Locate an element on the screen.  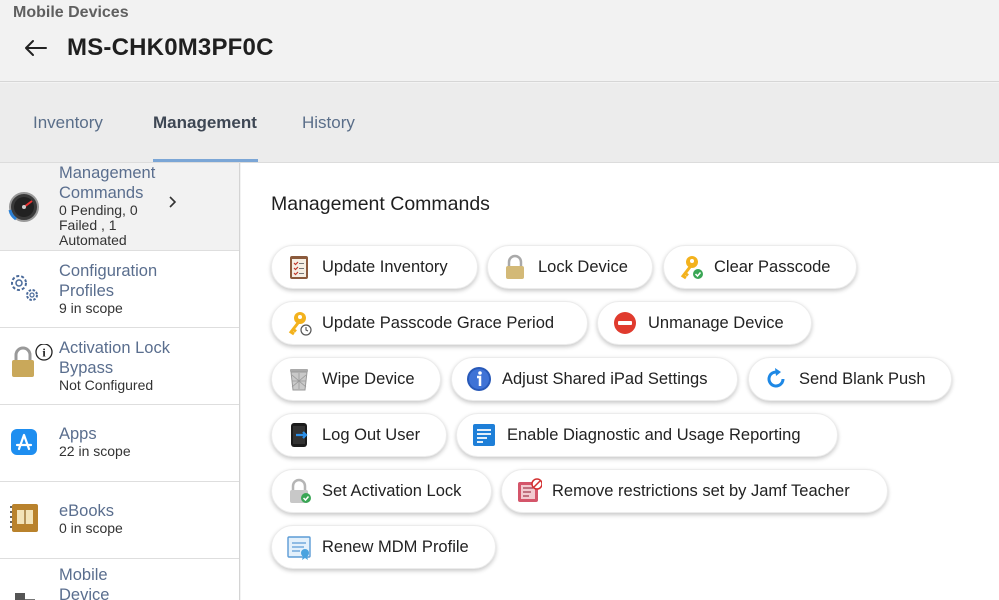
sidebar-item-title: Apps is located at coordinates (78, 434).